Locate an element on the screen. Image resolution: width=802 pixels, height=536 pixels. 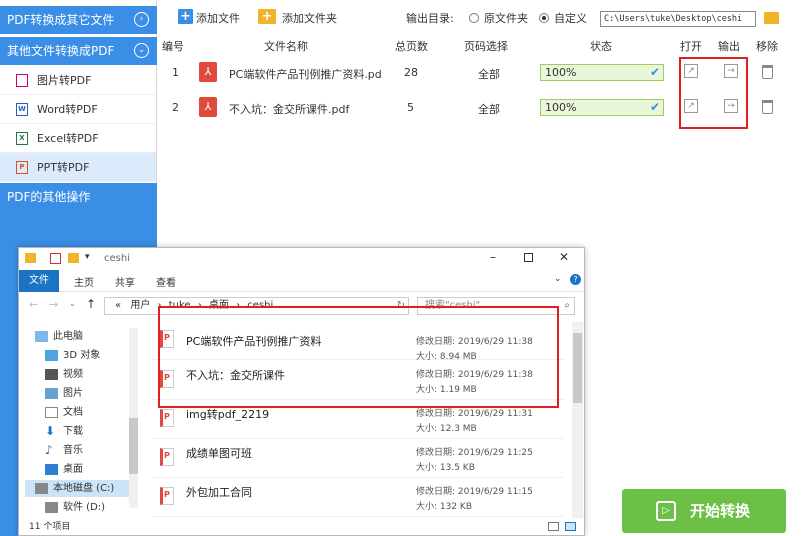
sidebar-item-label: Excel转PDF is located at coordinates (68, 138).